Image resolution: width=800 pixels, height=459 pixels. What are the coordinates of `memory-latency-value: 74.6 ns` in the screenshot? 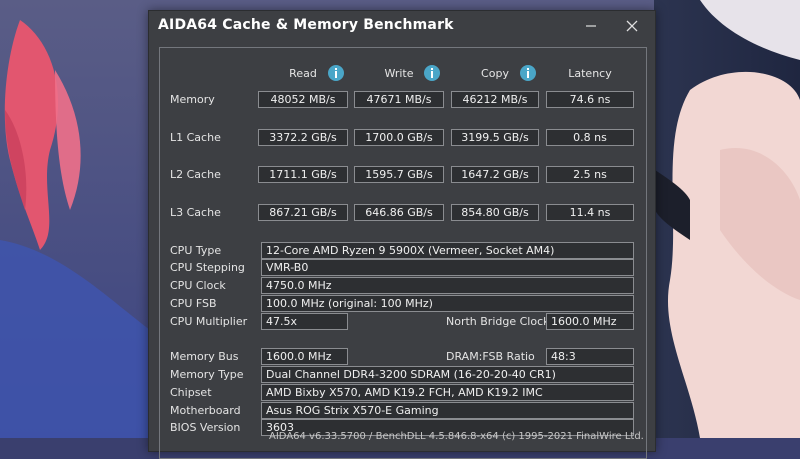 It's located at (590, 99).